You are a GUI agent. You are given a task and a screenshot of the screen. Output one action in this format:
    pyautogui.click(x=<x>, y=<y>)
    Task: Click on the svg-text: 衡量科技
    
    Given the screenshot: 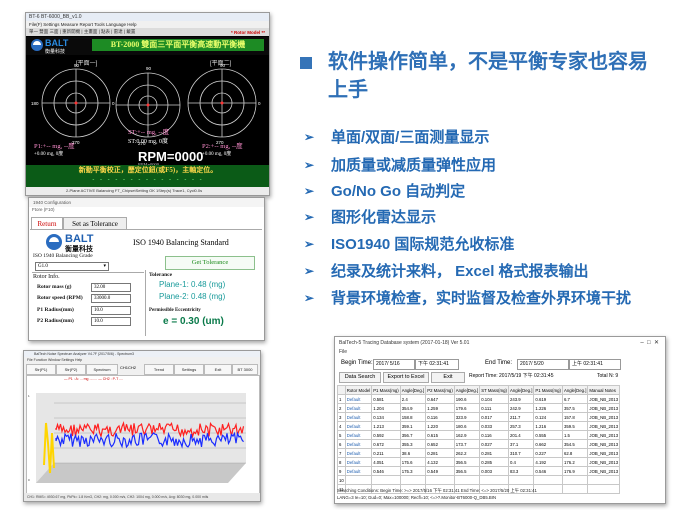 What is the action you would take?
    pyautogui.click(x=79, y=248)
    